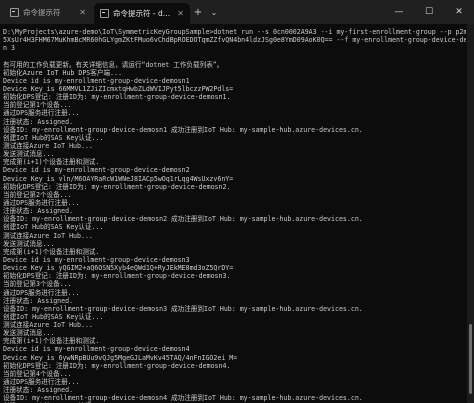  I want to click on terminal-line: 有可用的工作负载更新。有关详细信息，请运行“dotnet 工作负载列表”。, so click(113, 64).